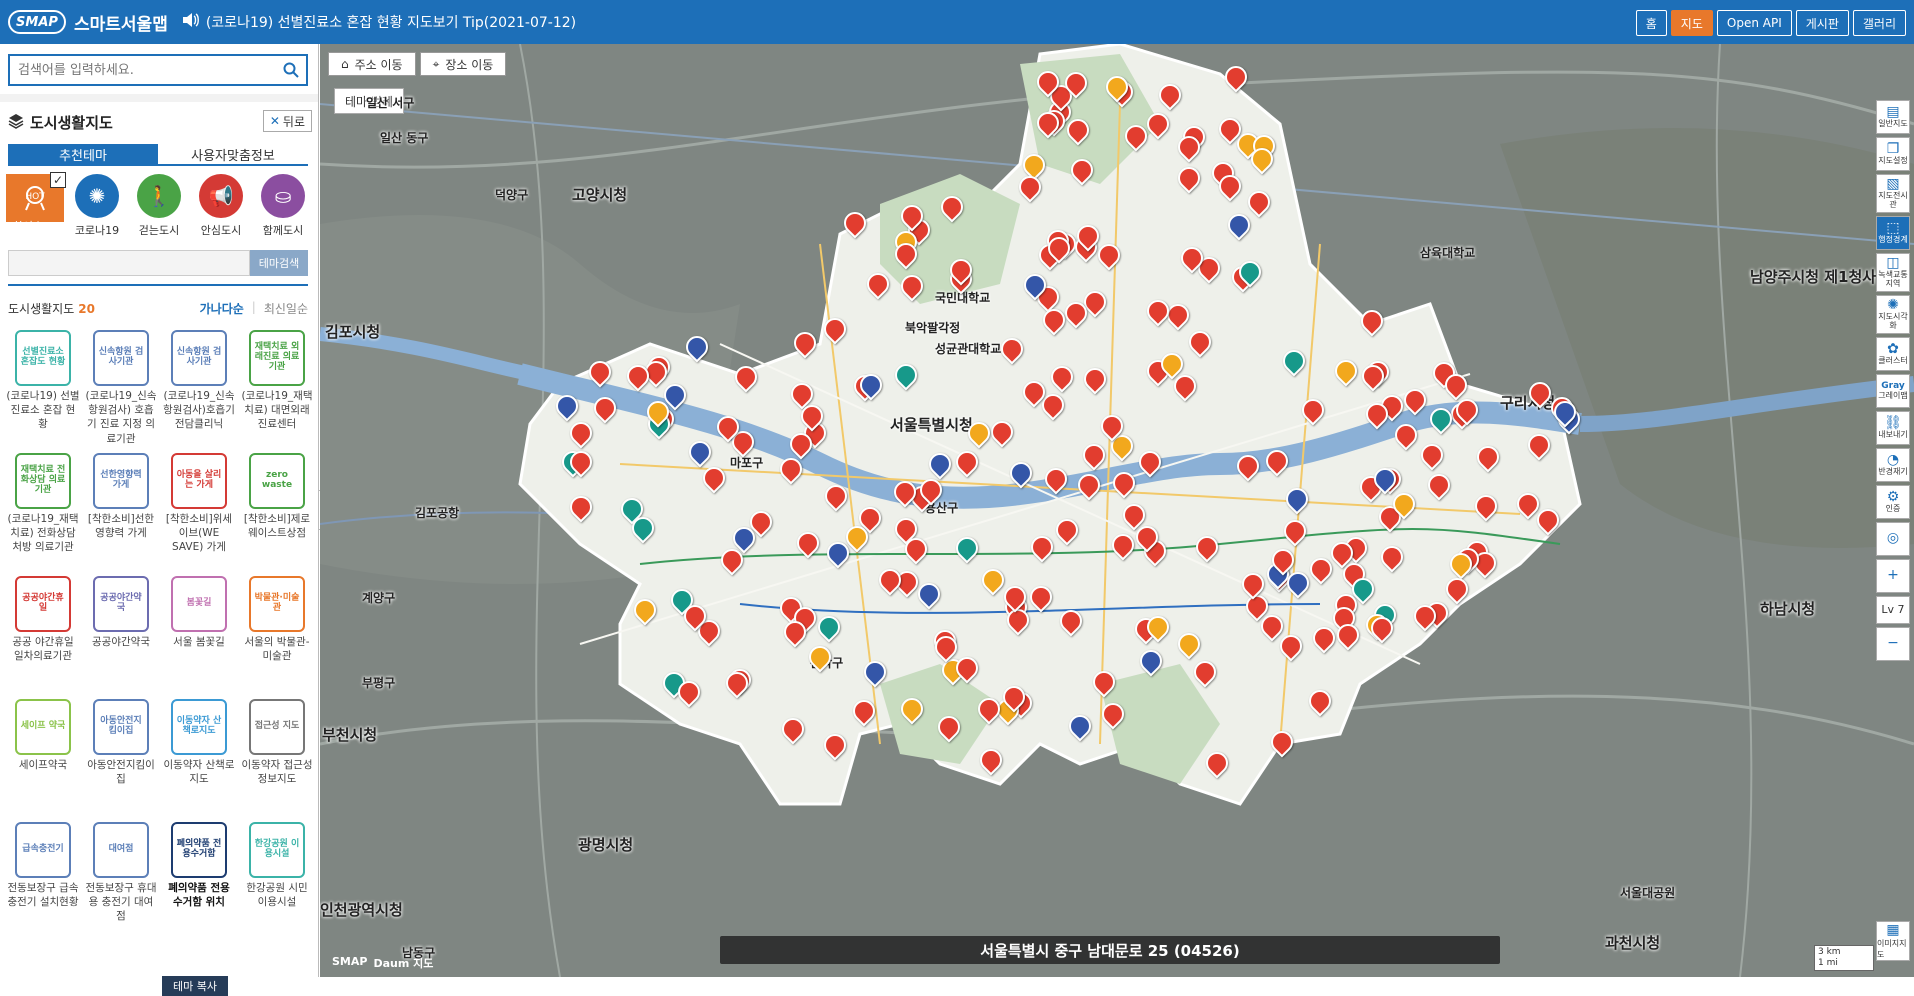 The height and width of the screenshot is (996, 1914). What do you see at coordinates (287, 121) in the screenshot?
I see `back-button: ✕ 뒤로` at bounding box center [287, 121].